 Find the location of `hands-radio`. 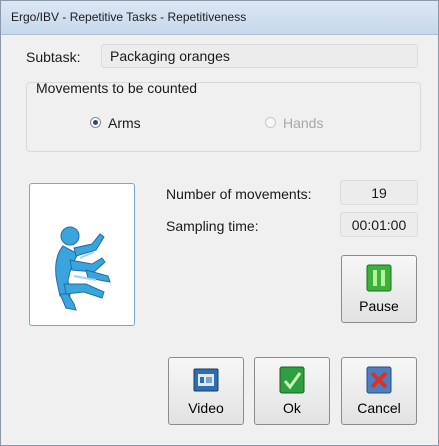

hands-radio is located at coordinates (270, 122).